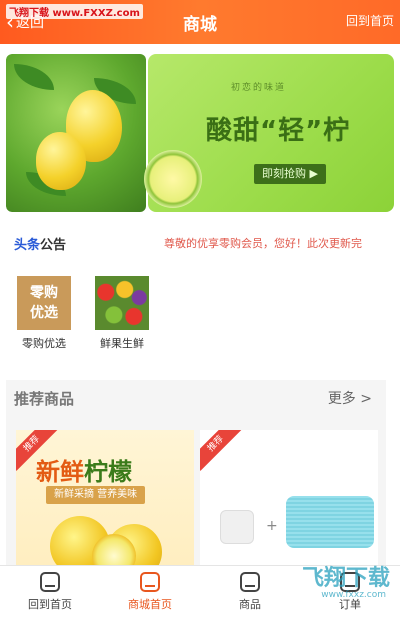 This screenshot has height=618, width=400. What do you see at coordinates (150, 582) in the screenshot?
I see `store-icon` at bounding box center [150, 582].